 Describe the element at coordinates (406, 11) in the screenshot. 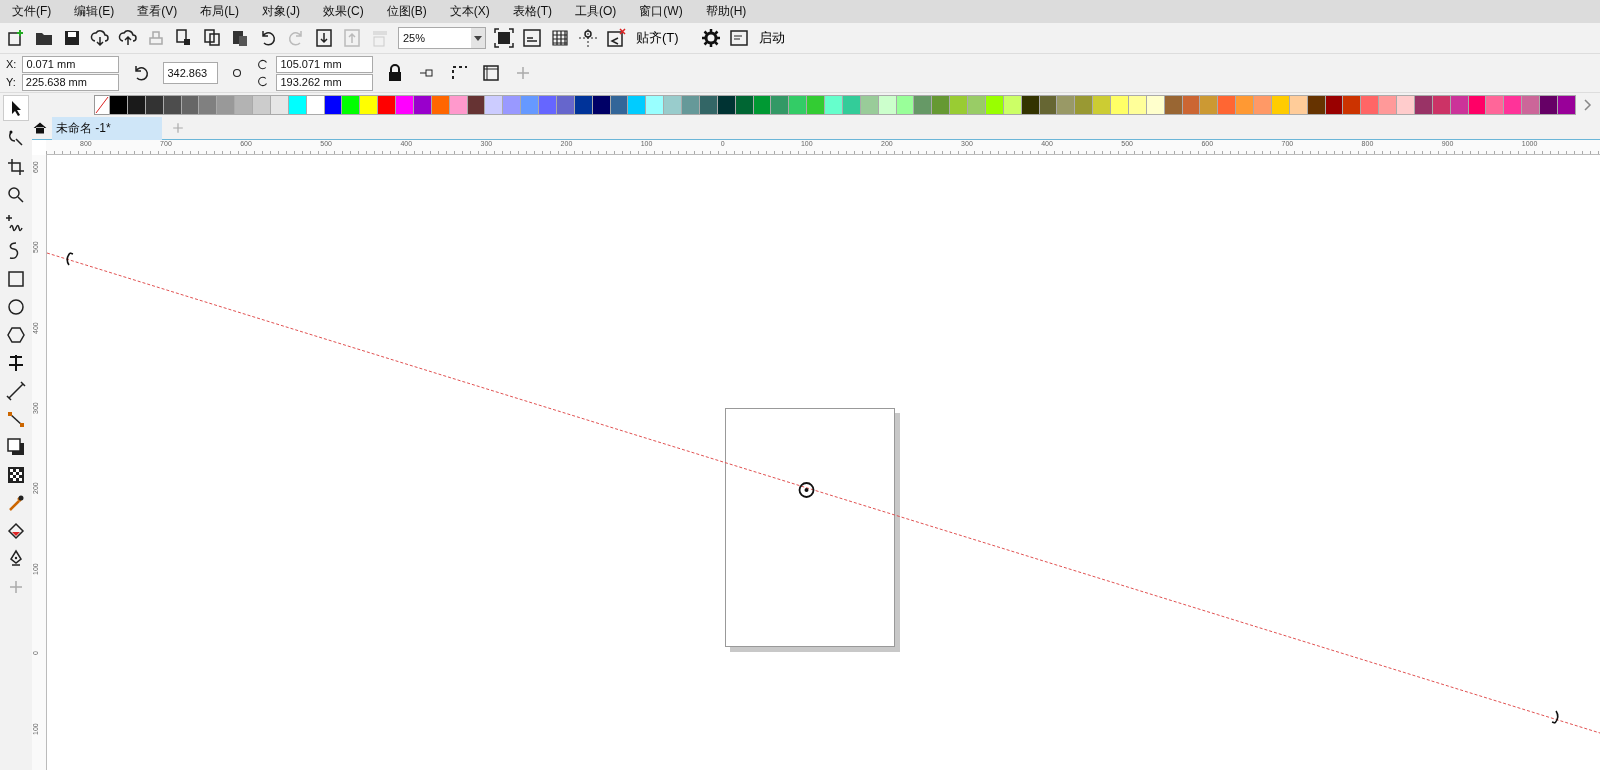

I see `menu-item: 位图(B)` at that location.